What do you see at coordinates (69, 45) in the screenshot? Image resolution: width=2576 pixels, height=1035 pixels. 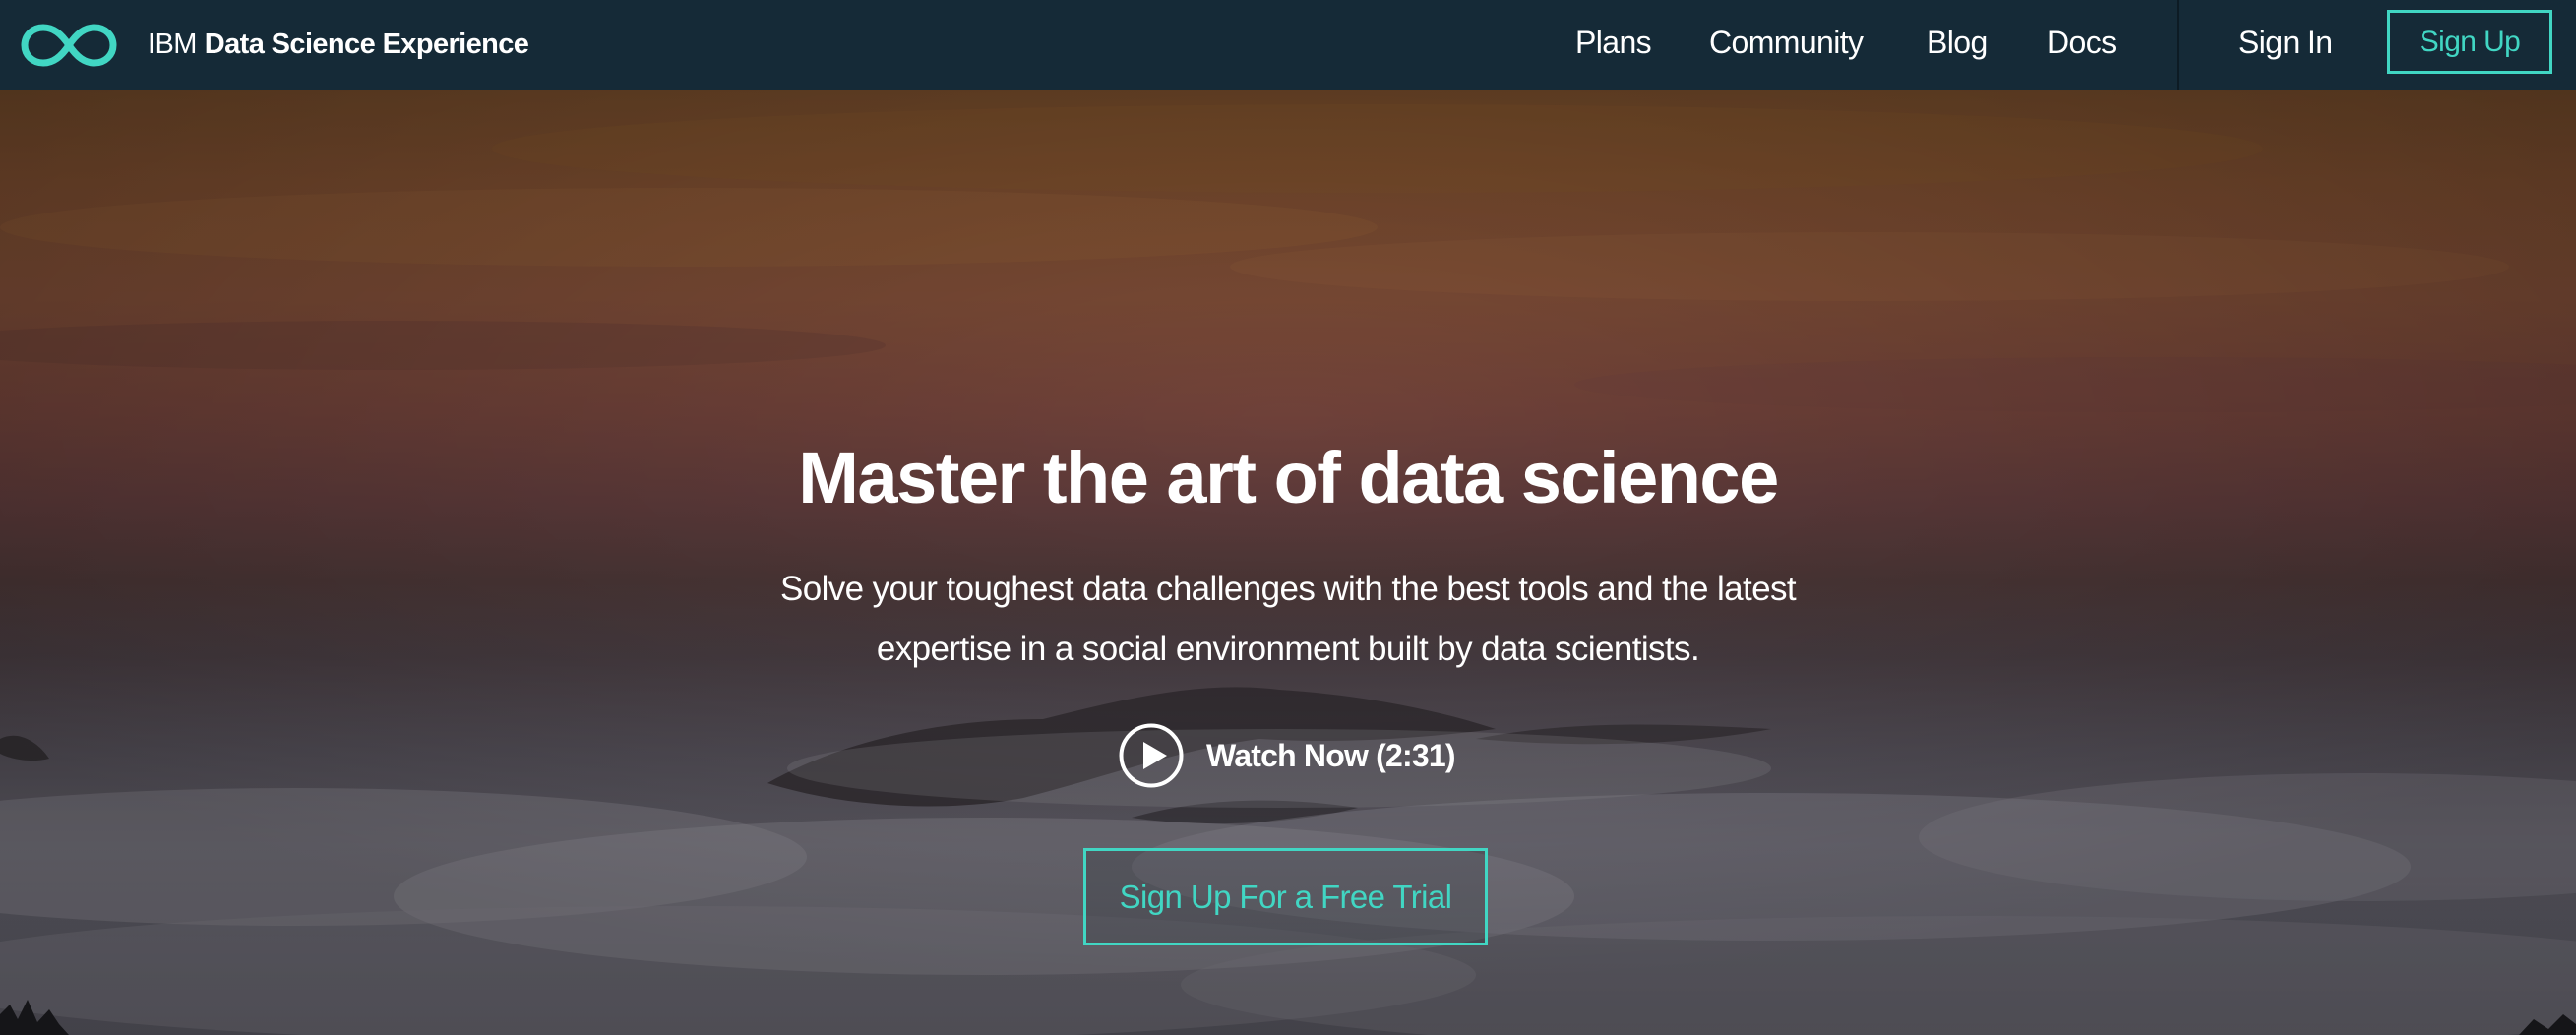 I see `infinity-loop-icon` at bounding box center [69, 45].